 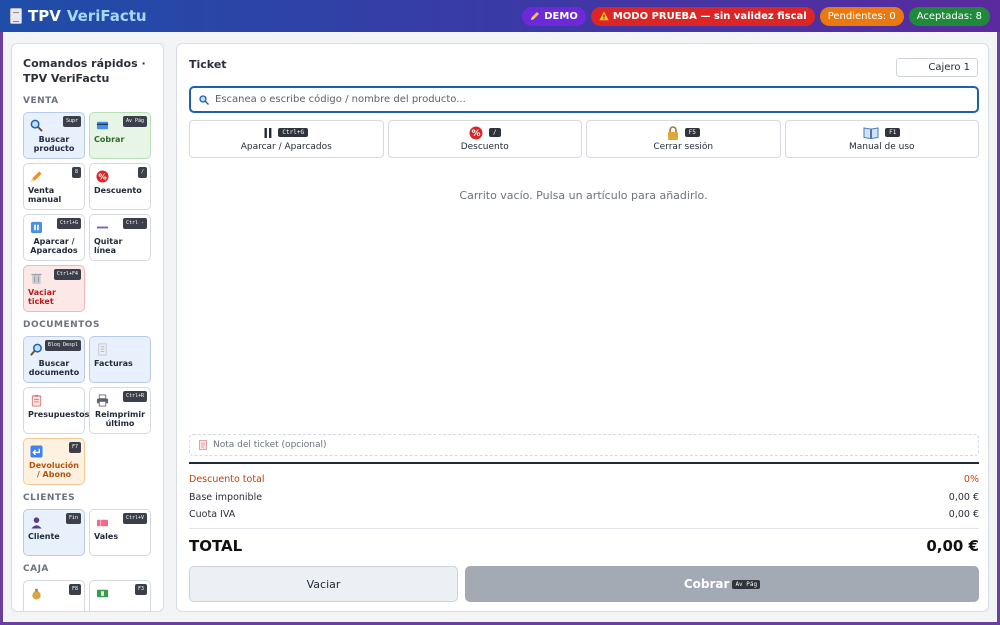 What do you see at coordinates (554, 16) in the screenshot?
I see `demo-badge: DEMO` at bounding box center [554, 16].